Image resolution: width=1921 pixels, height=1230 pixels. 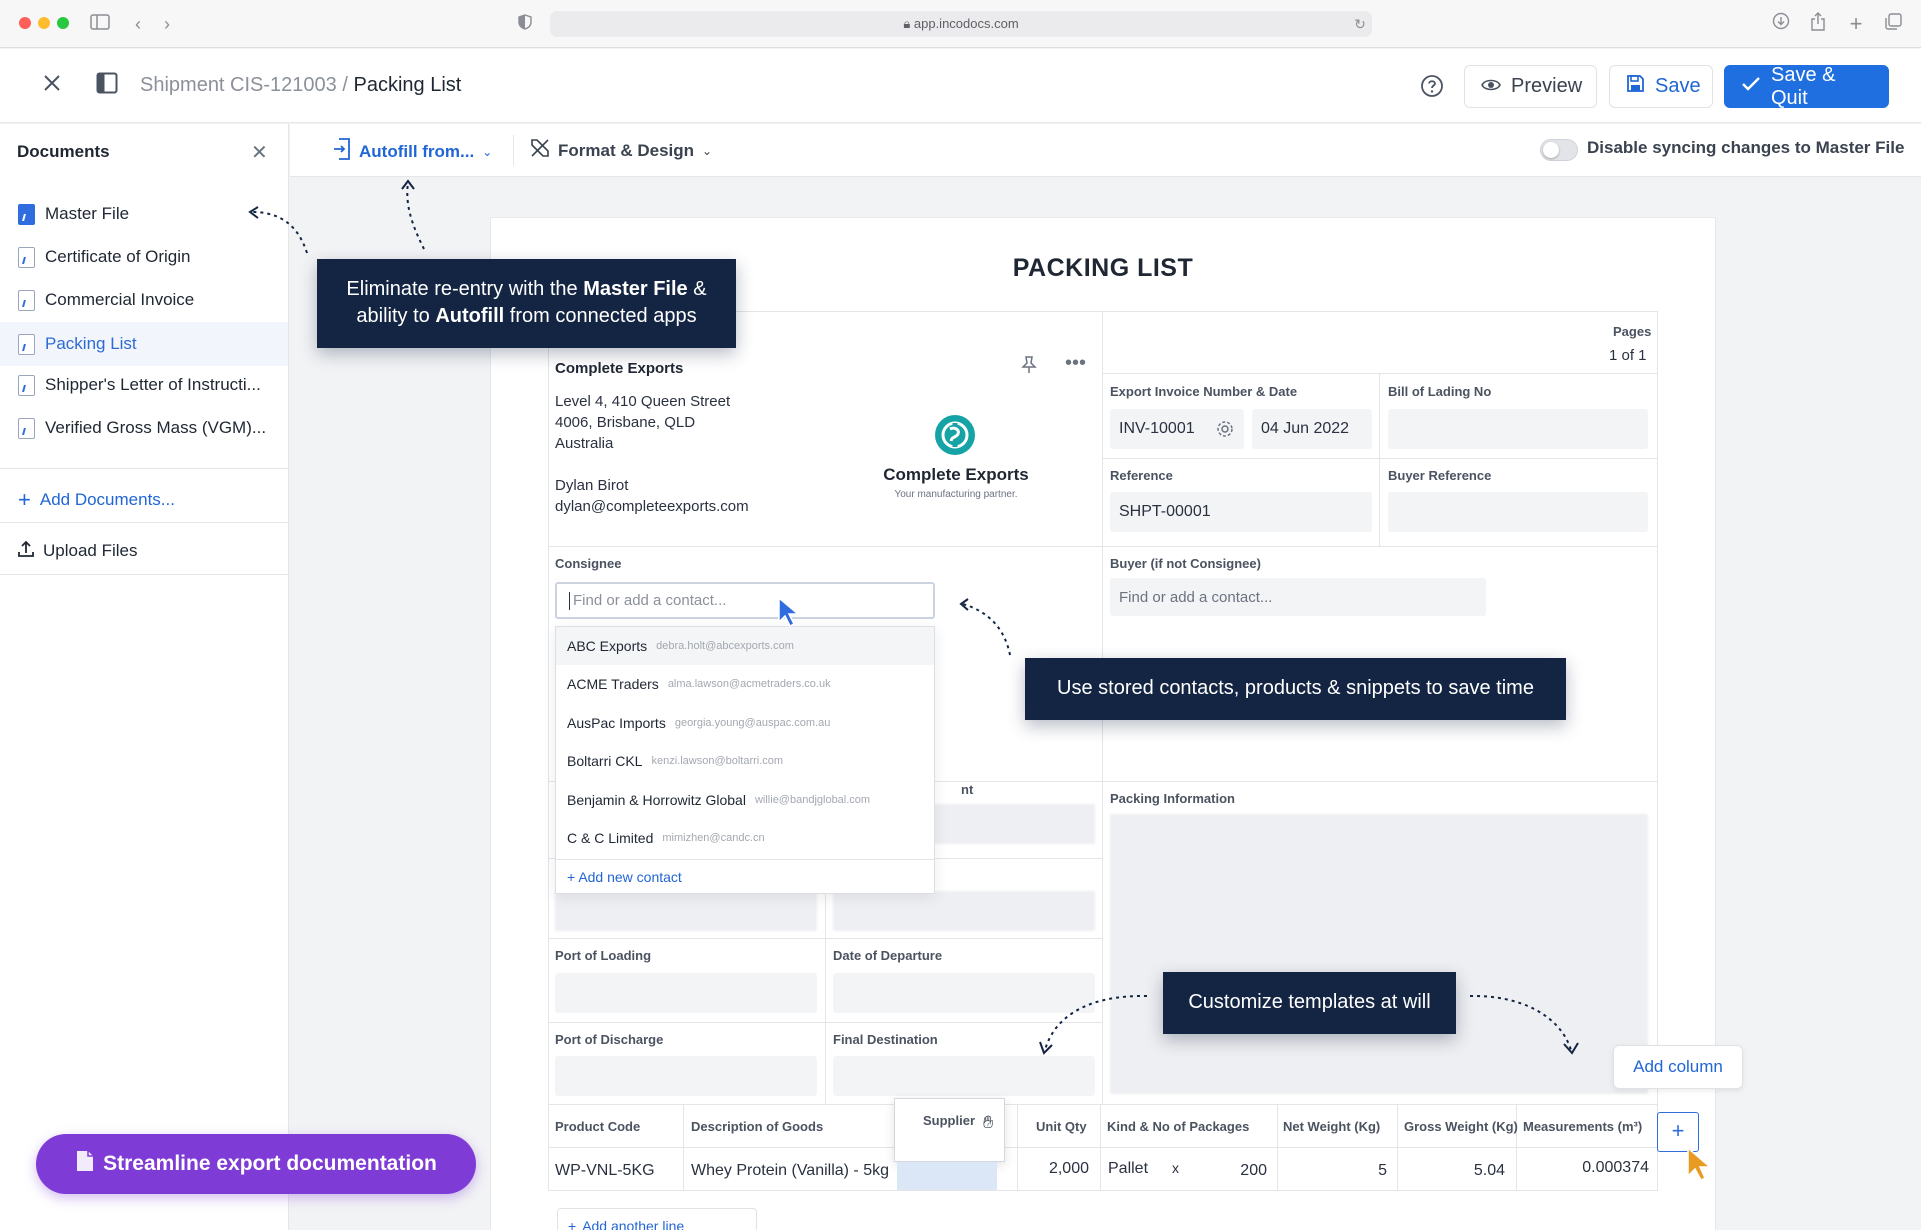 I want to click on document-icon, so click(x=85, y=1164).